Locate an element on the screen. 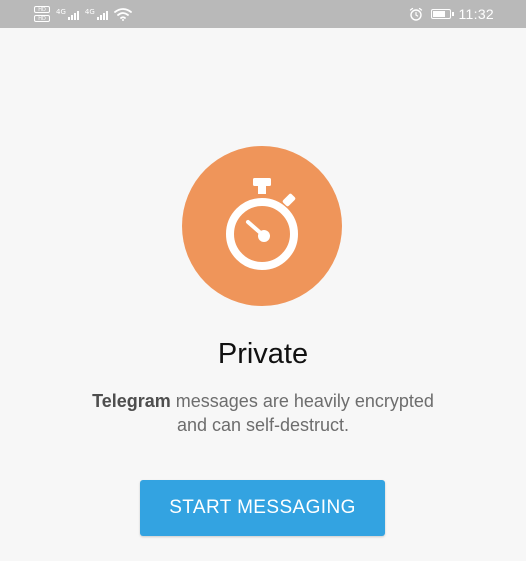 Image resolution: width=526 pixels, height=561 pixels. stopwatch-icon is located at coordinates (262, 224).